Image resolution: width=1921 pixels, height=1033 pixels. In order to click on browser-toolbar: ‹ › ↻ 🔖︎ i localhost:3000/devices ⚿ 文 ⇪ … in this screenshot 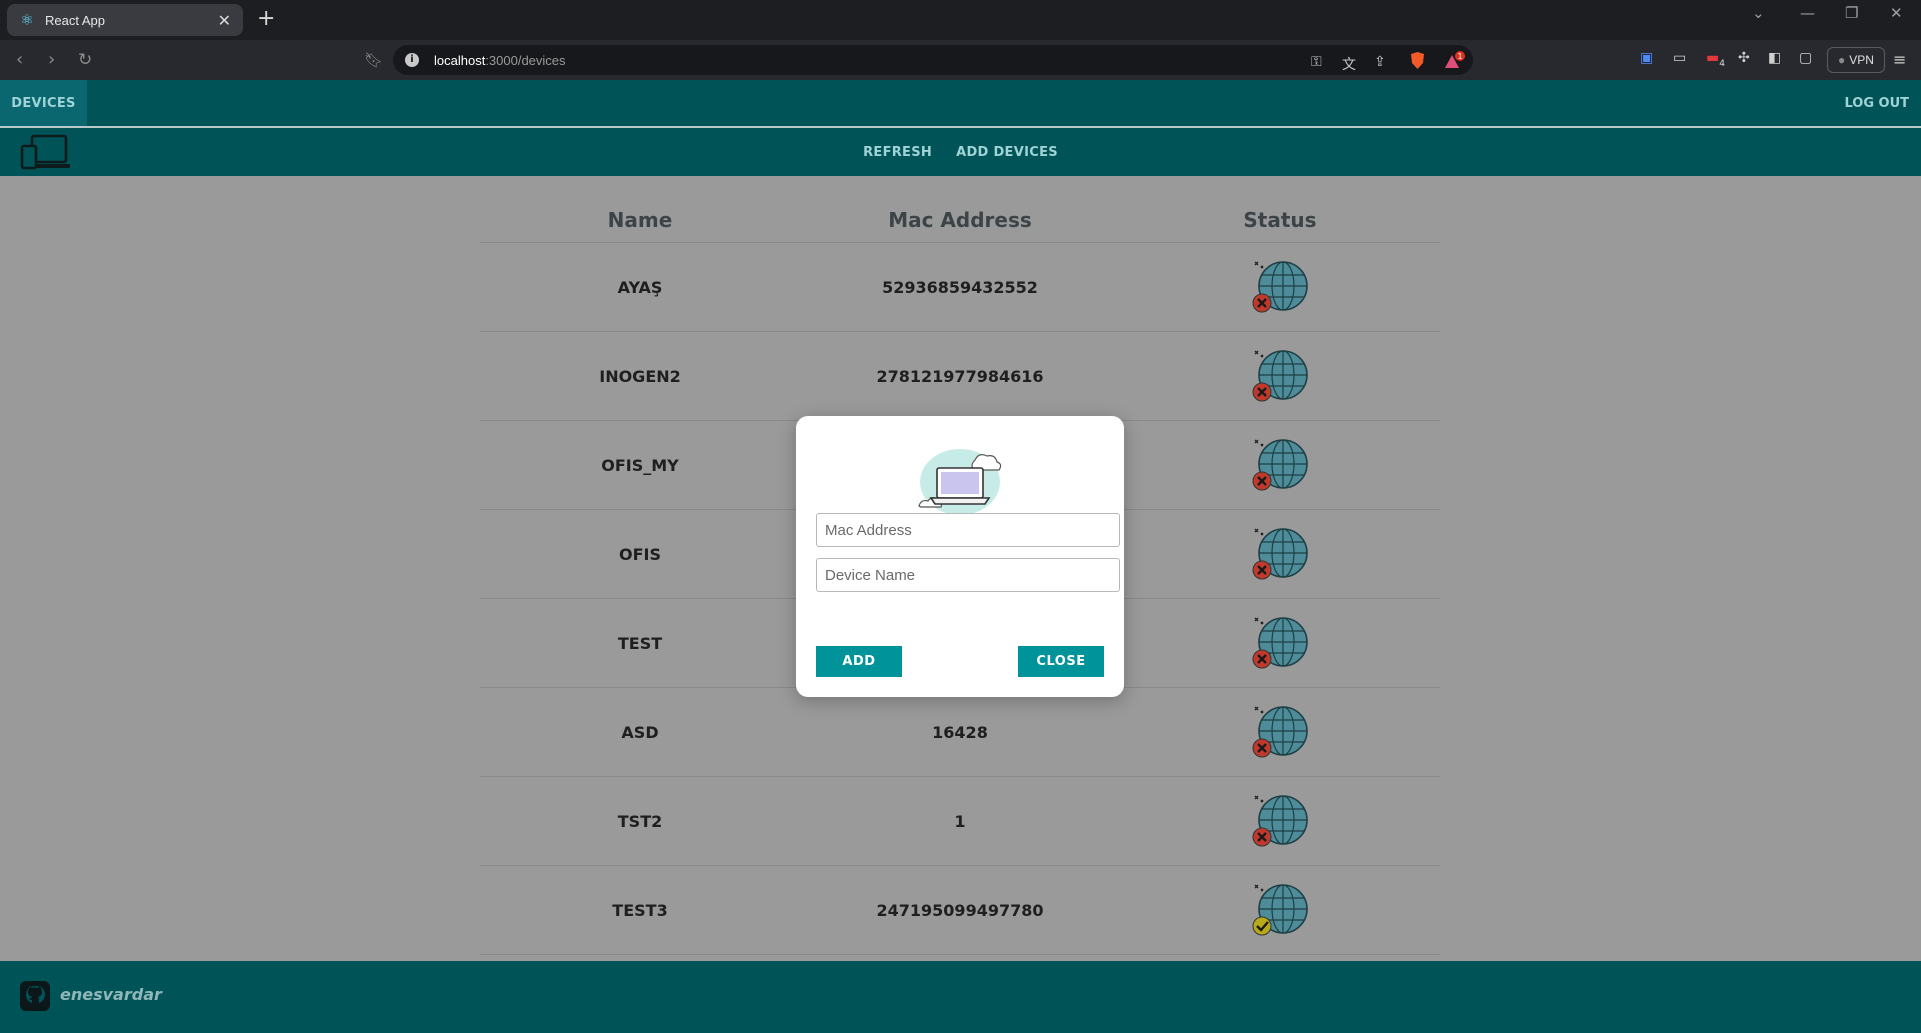, I will do `click(960, 60)`.